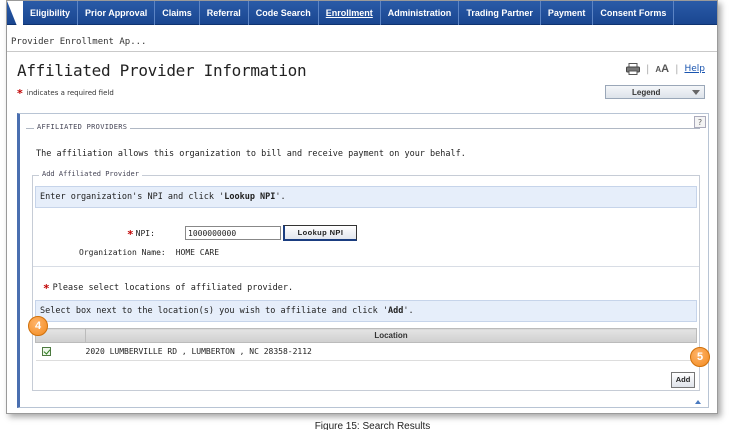  I want to click on npi-row: * NPI: 1000000000 Lookup NPI, so click(366, 233).